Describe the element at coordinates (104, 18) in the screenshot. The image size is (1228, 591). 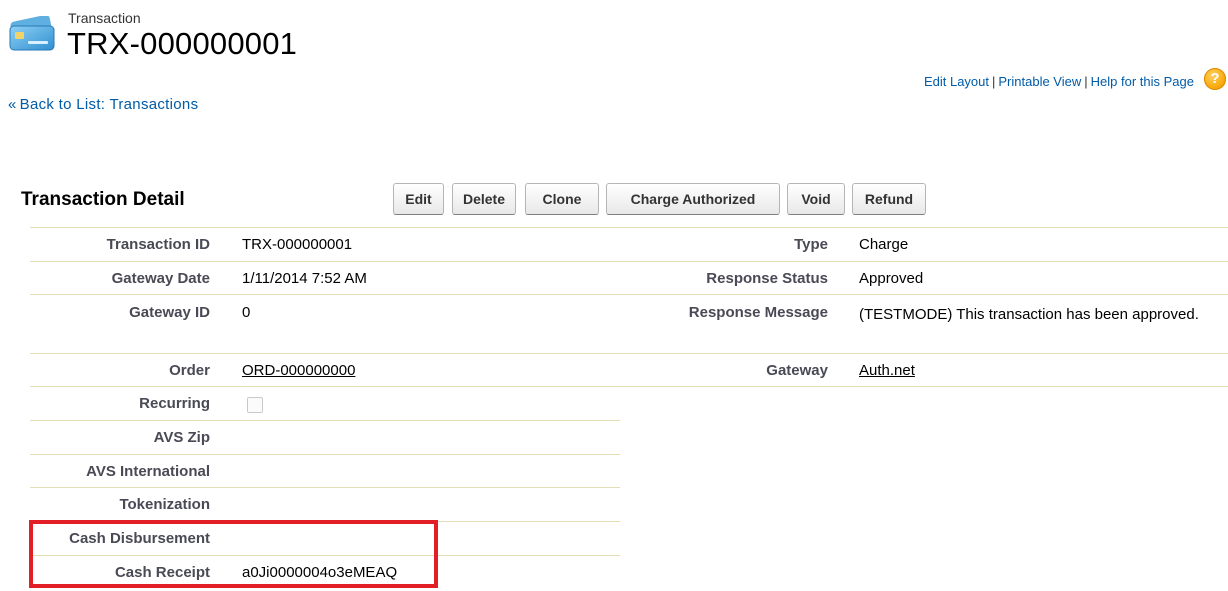
I see `object-type-label: Transaction` at that location.